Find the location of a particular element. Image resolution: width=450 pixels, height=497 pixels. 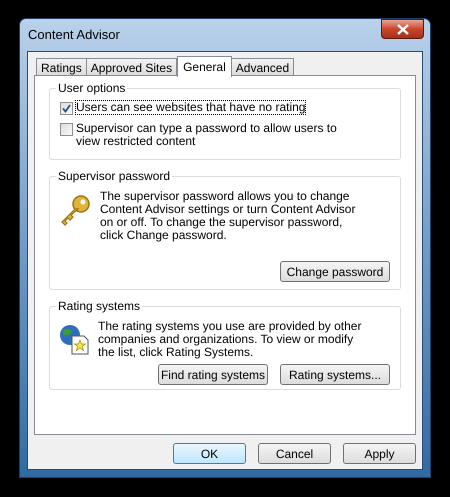

tab: General is located at coordinates (204, 66).